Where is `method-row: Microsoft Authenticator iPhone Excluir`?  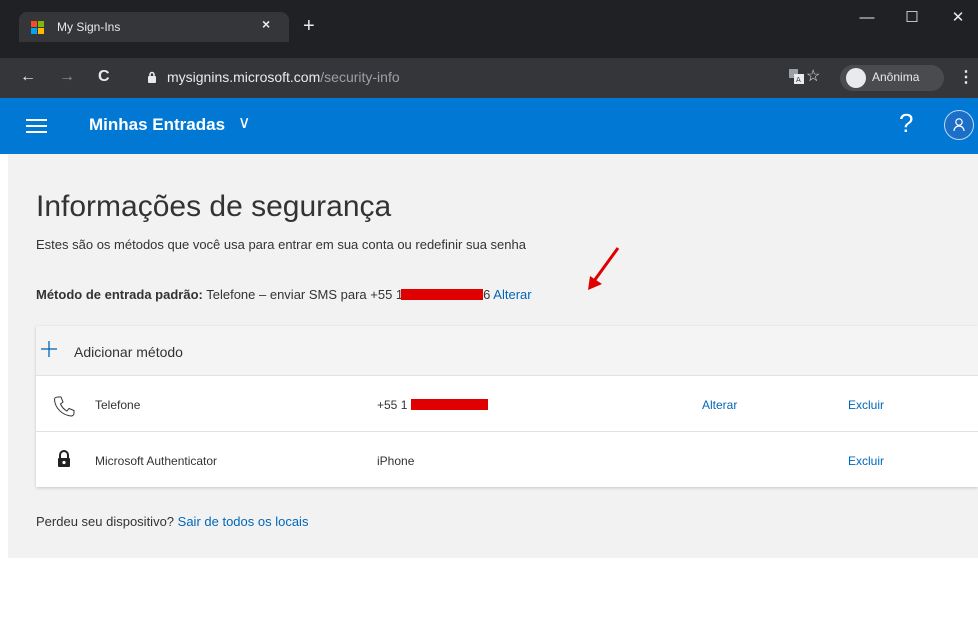 method-row: Microsoft Authenticator iPhone Excluir is located at coordinates (507, 460).